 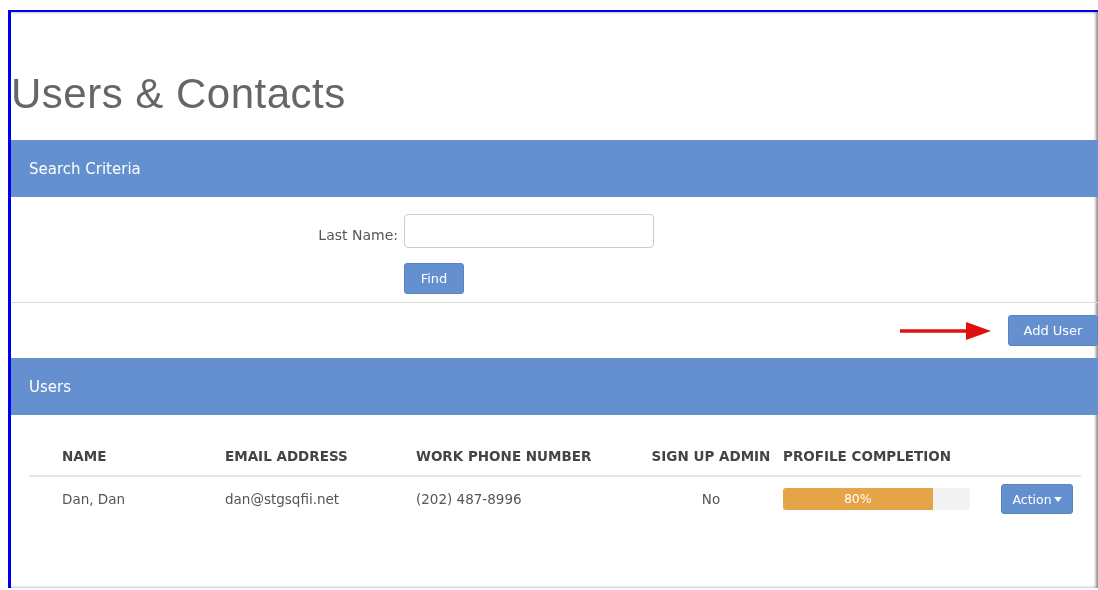 I want to click on column-header: EMAIL ADDRESS, so click(x=286, y=456).